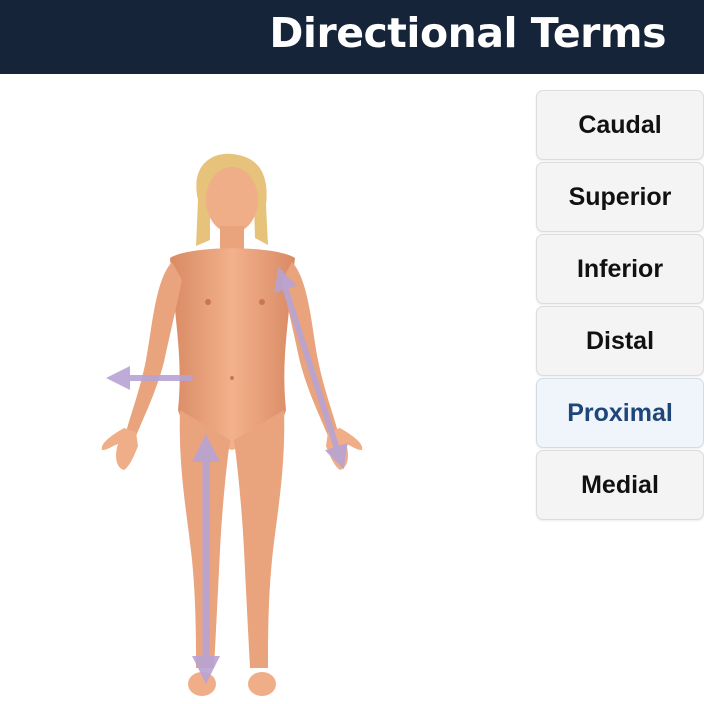  I want to click on left-arm, so click(154, 349).